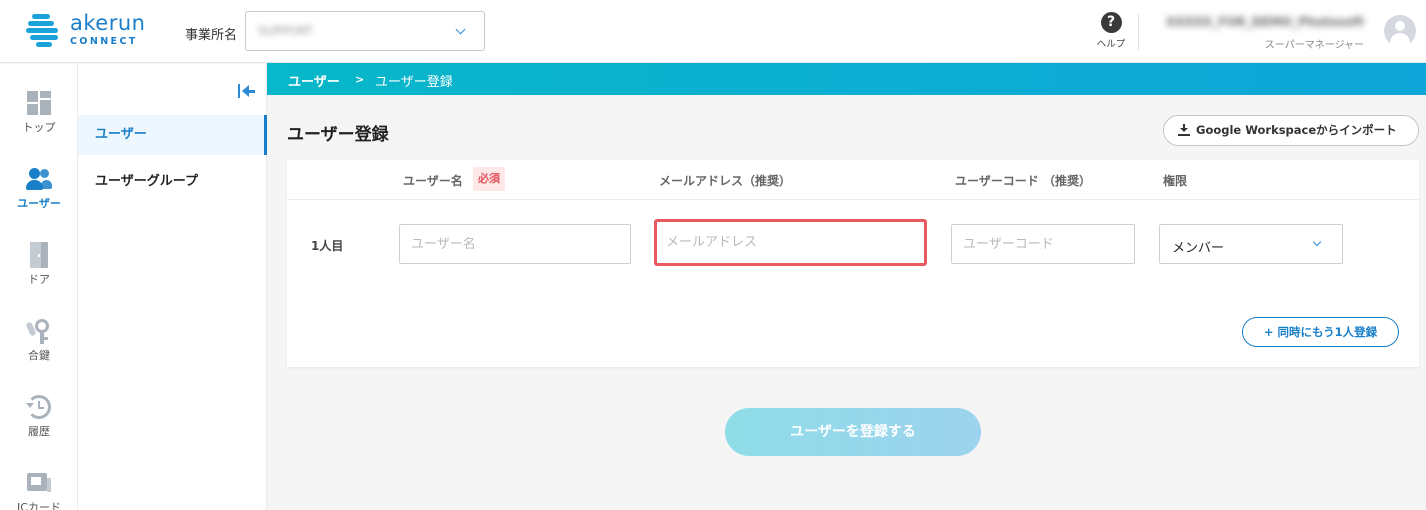 The height and width of the screenshot is (510, 1426). I want to click on main-nav: トップ ユーザー ドア 合鍵 履歴 ICカード, so click(39, 287).